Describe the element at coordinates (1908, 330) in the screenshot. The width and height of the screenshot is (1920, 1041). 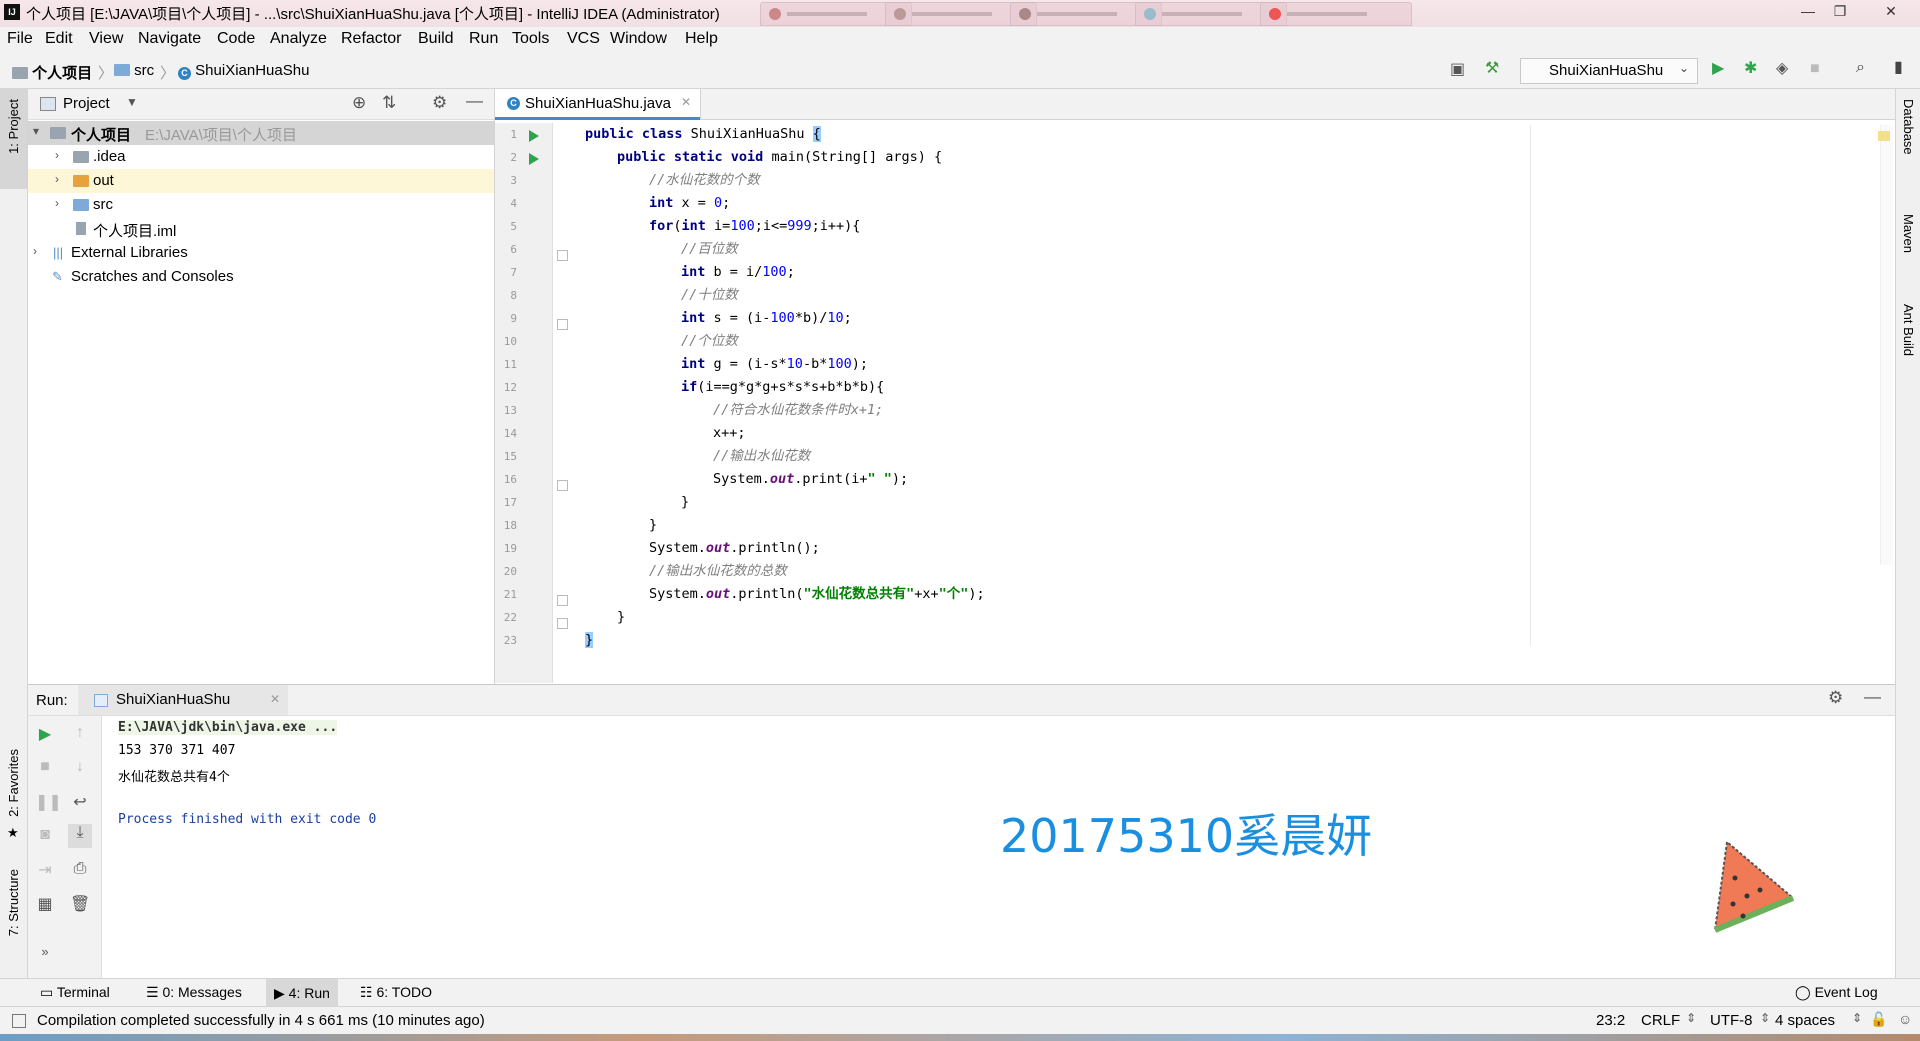
I see `tool-window-ant-build: Ant Build` at that location.